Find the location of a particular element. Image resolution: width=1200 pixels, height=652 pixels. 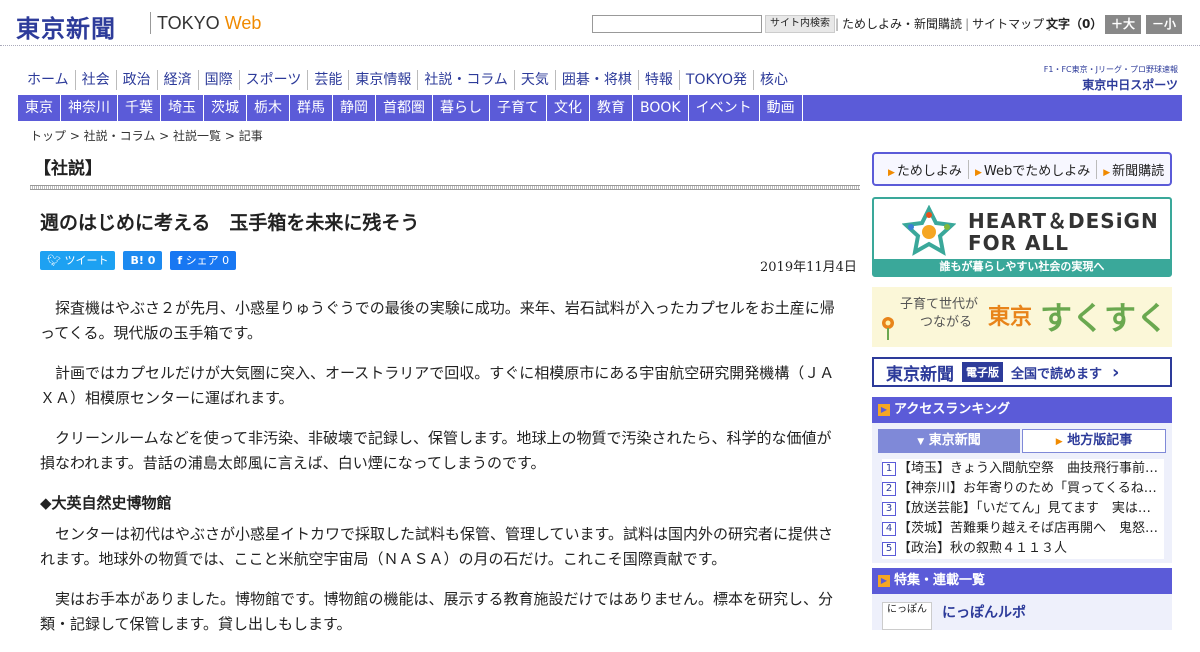

sukusuku-logo: すくすく is located at coordinates (1104, 318).